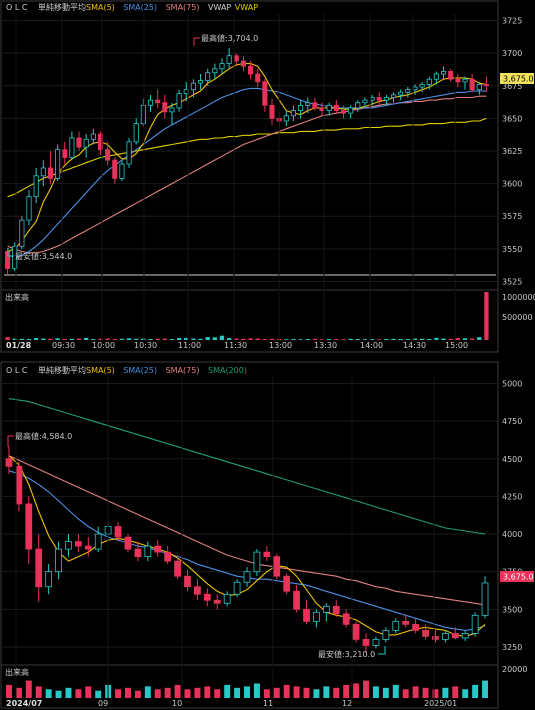  Describe the element at coordinates (219, 7) in the screenshot. I see `legend-vwap: VWAP` at that location.